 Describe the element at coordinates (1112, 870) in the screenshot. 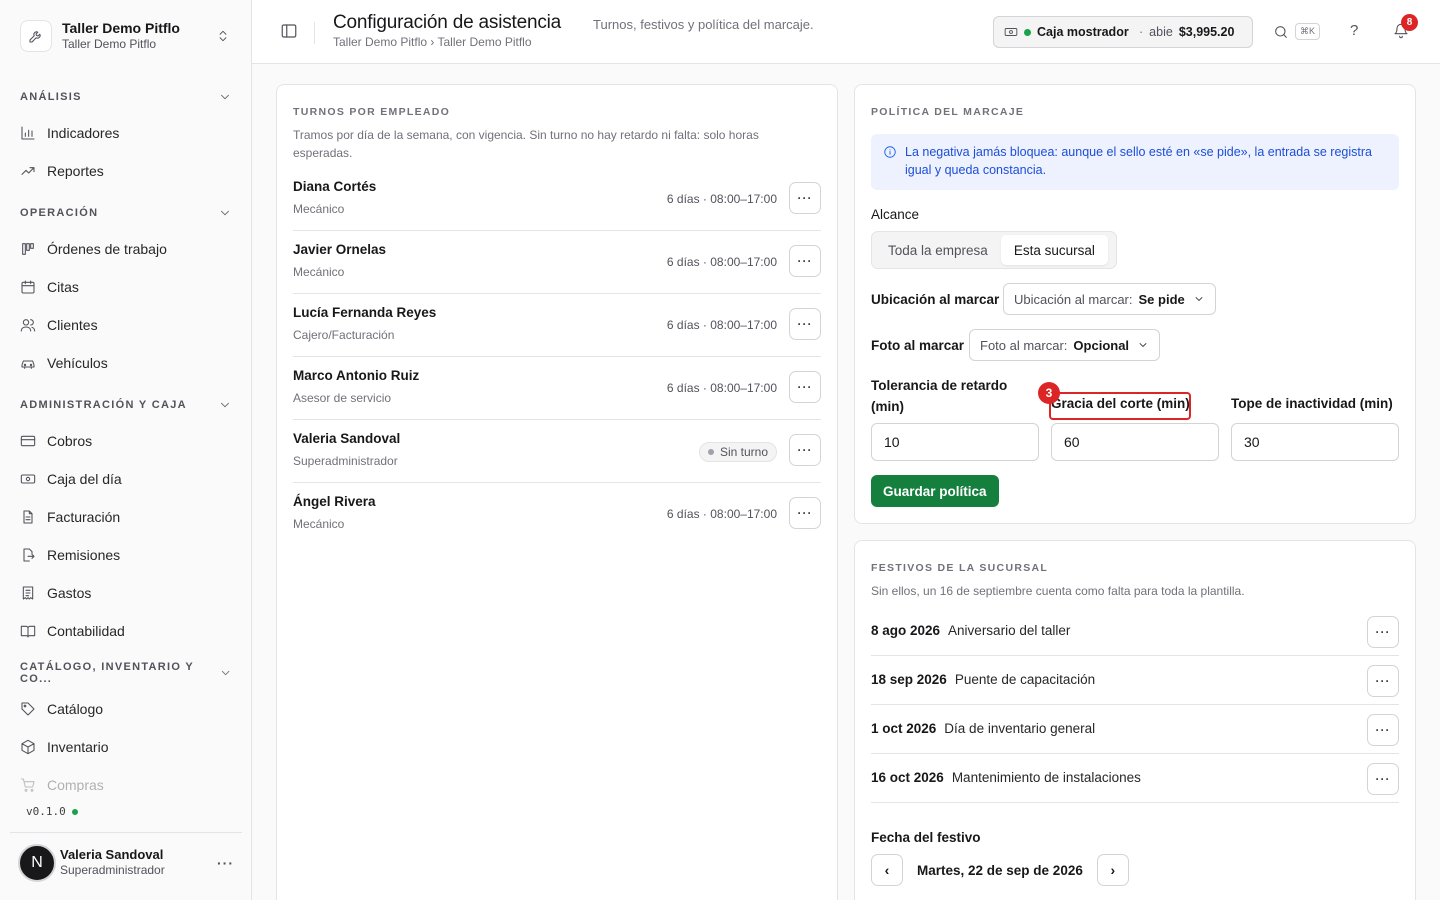

I see `next-date-button: ›` at that location.